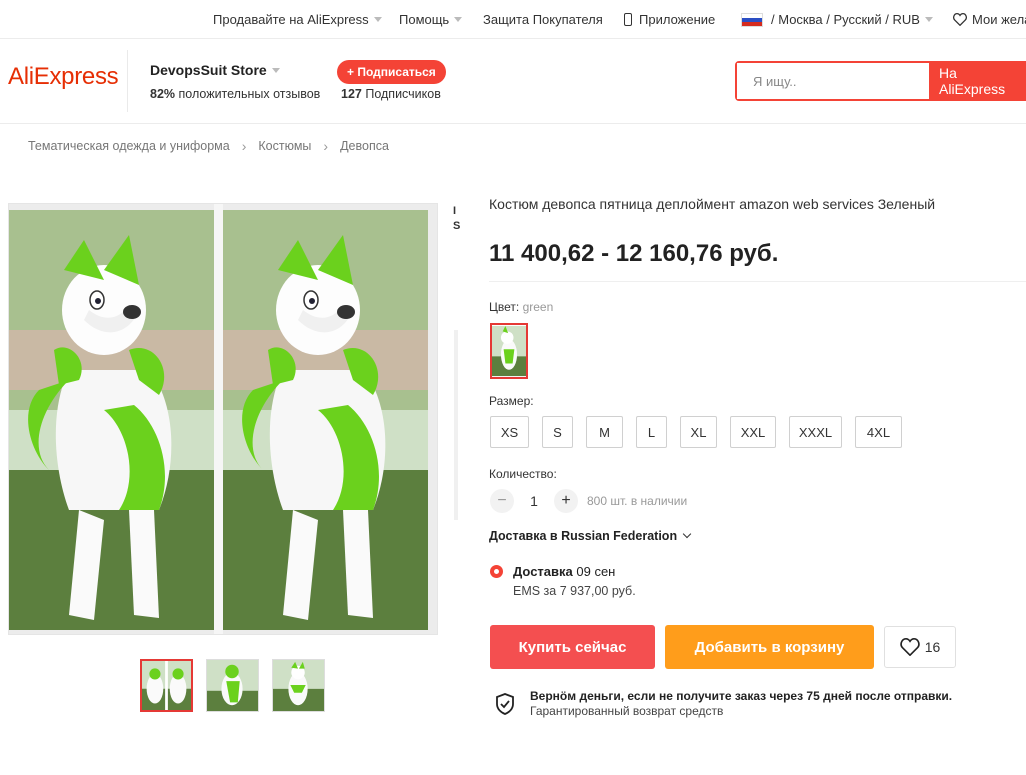 The height and width of the screenshot is (775, 1026). I want to click on search-bar: На AliExpress, so click(880, 81).